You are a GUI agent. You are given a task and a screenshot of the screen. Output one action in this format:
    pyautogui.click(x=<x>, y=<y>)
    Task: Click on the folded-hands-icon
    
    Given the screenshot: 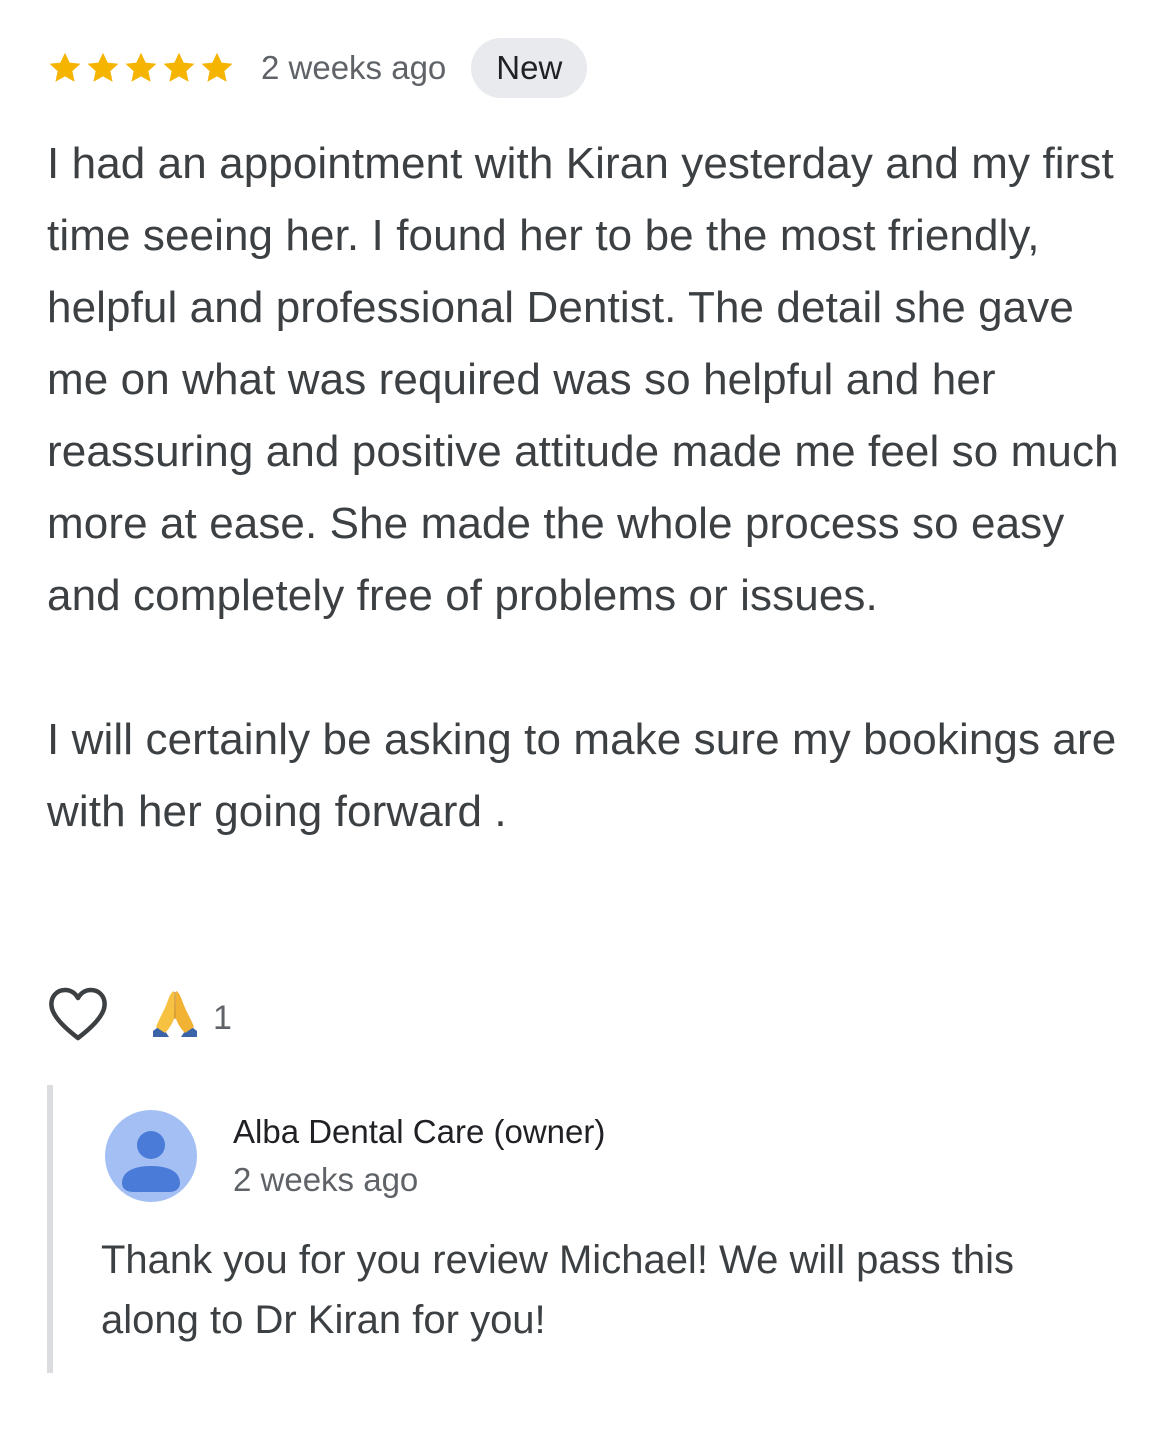 What is the action you would take?
    pyautogui.click(x=175, y=1015)
    